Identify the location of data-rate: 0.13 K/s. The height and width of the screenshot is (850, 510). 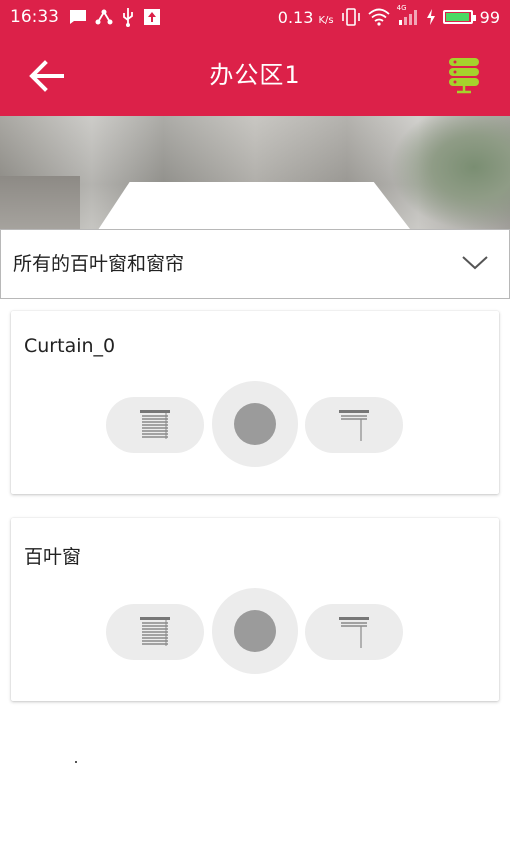
(306, 17).